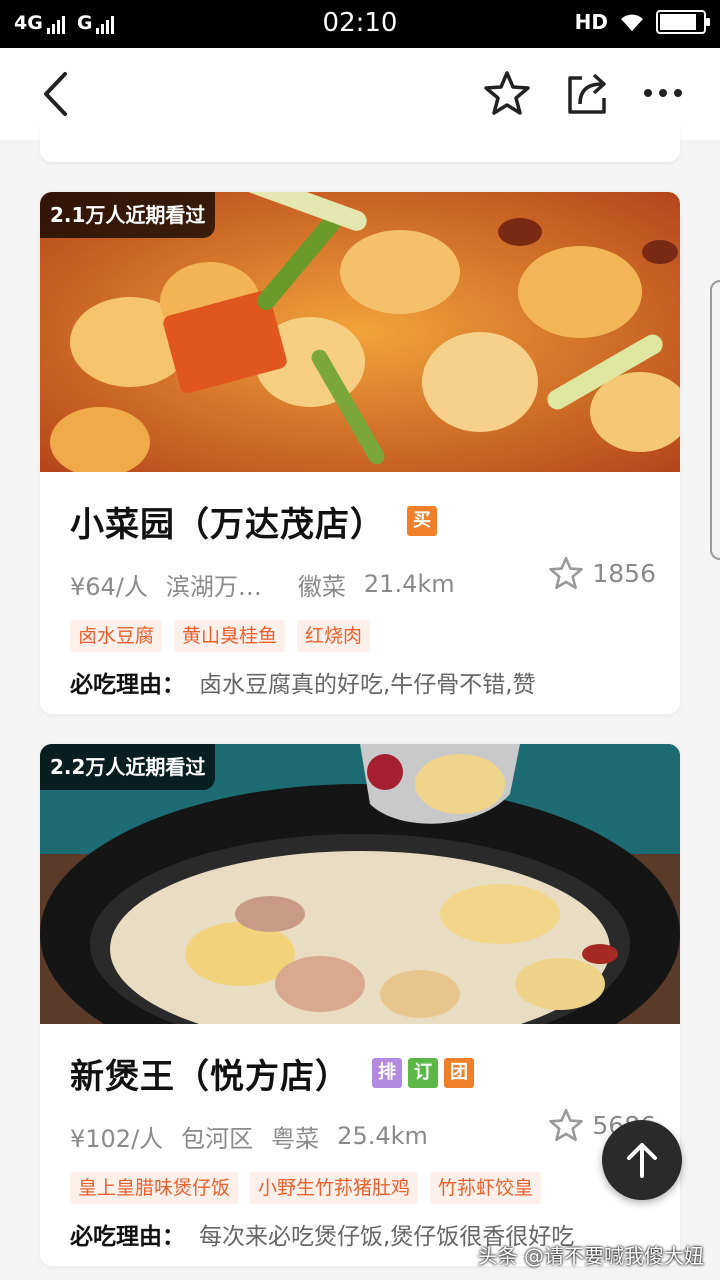 The height and width of the screenshot is (1280, 720). Describe the element at coordinates (227, 521) in the screenshot. I see `restaurant-name: 小菜园（万达茂店）` at that location.